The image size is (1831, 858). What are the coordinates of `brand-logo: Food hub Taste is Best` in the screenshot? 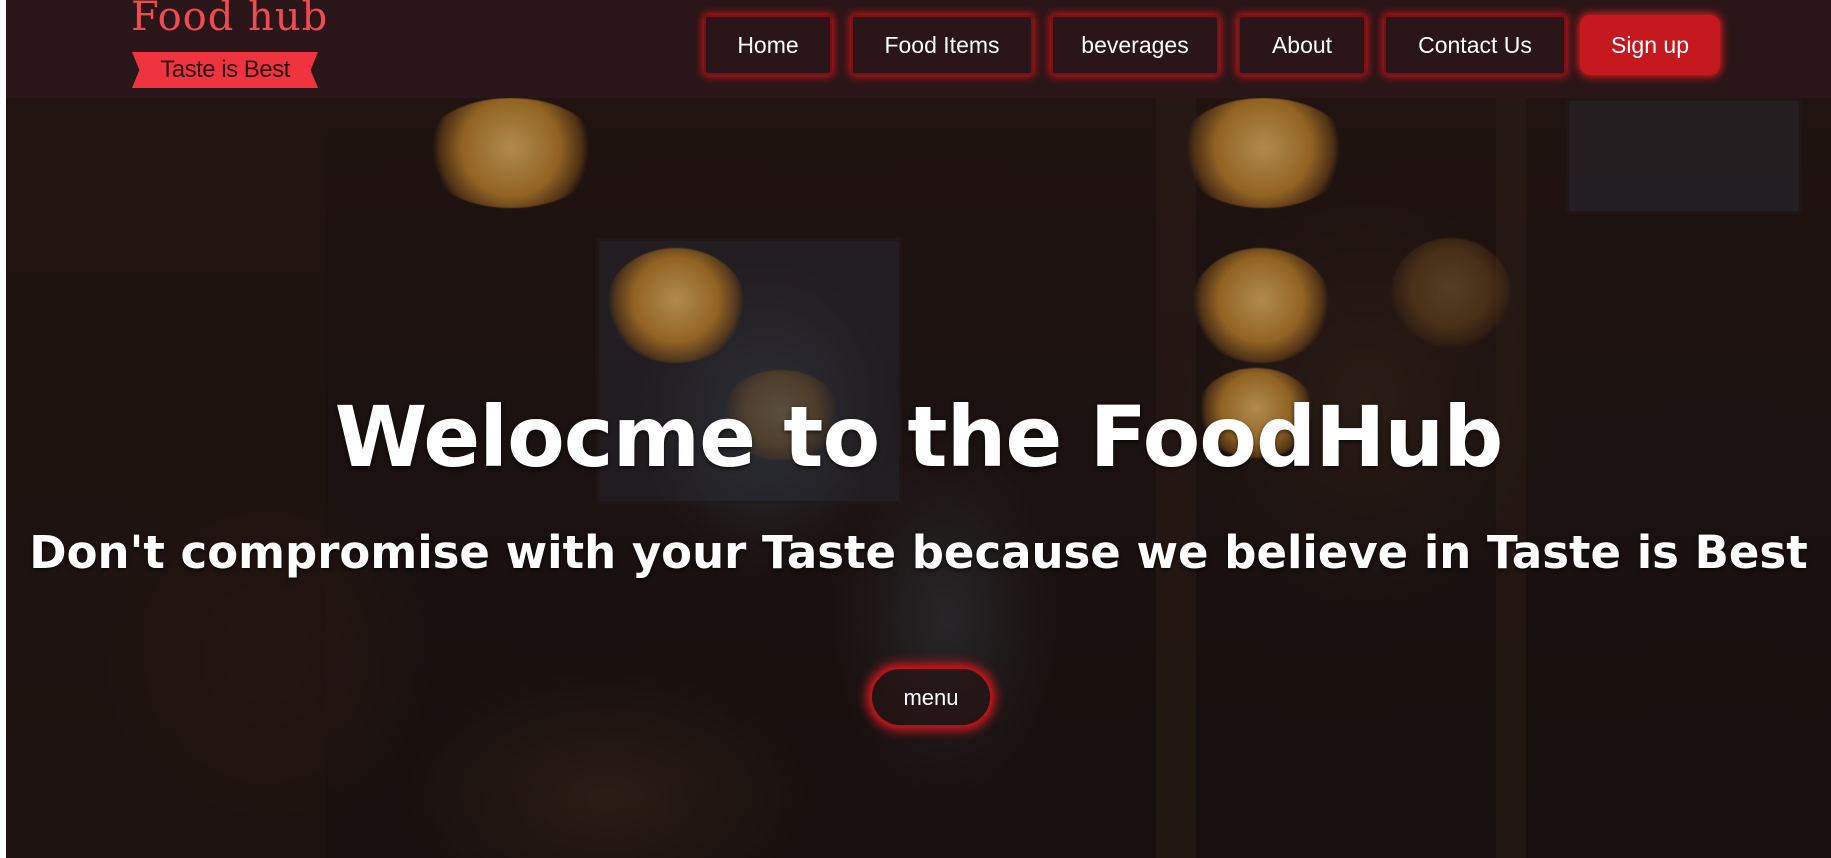 It's located at (227, 46).